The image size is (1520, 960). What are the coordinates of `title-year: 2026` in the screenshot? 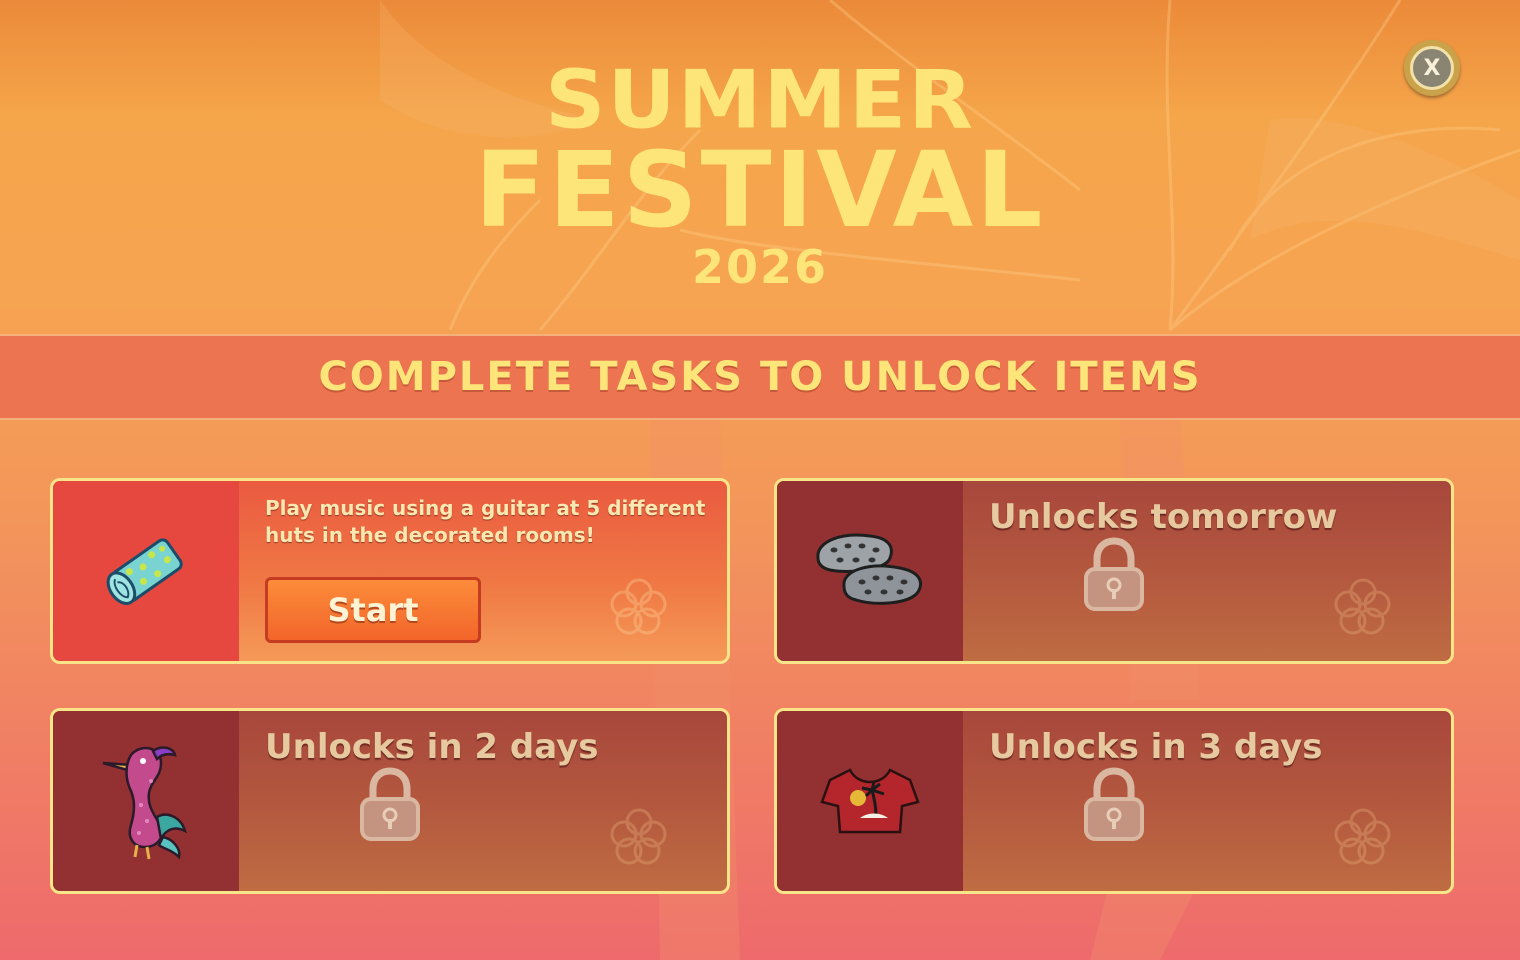 It's located at (760, 267).